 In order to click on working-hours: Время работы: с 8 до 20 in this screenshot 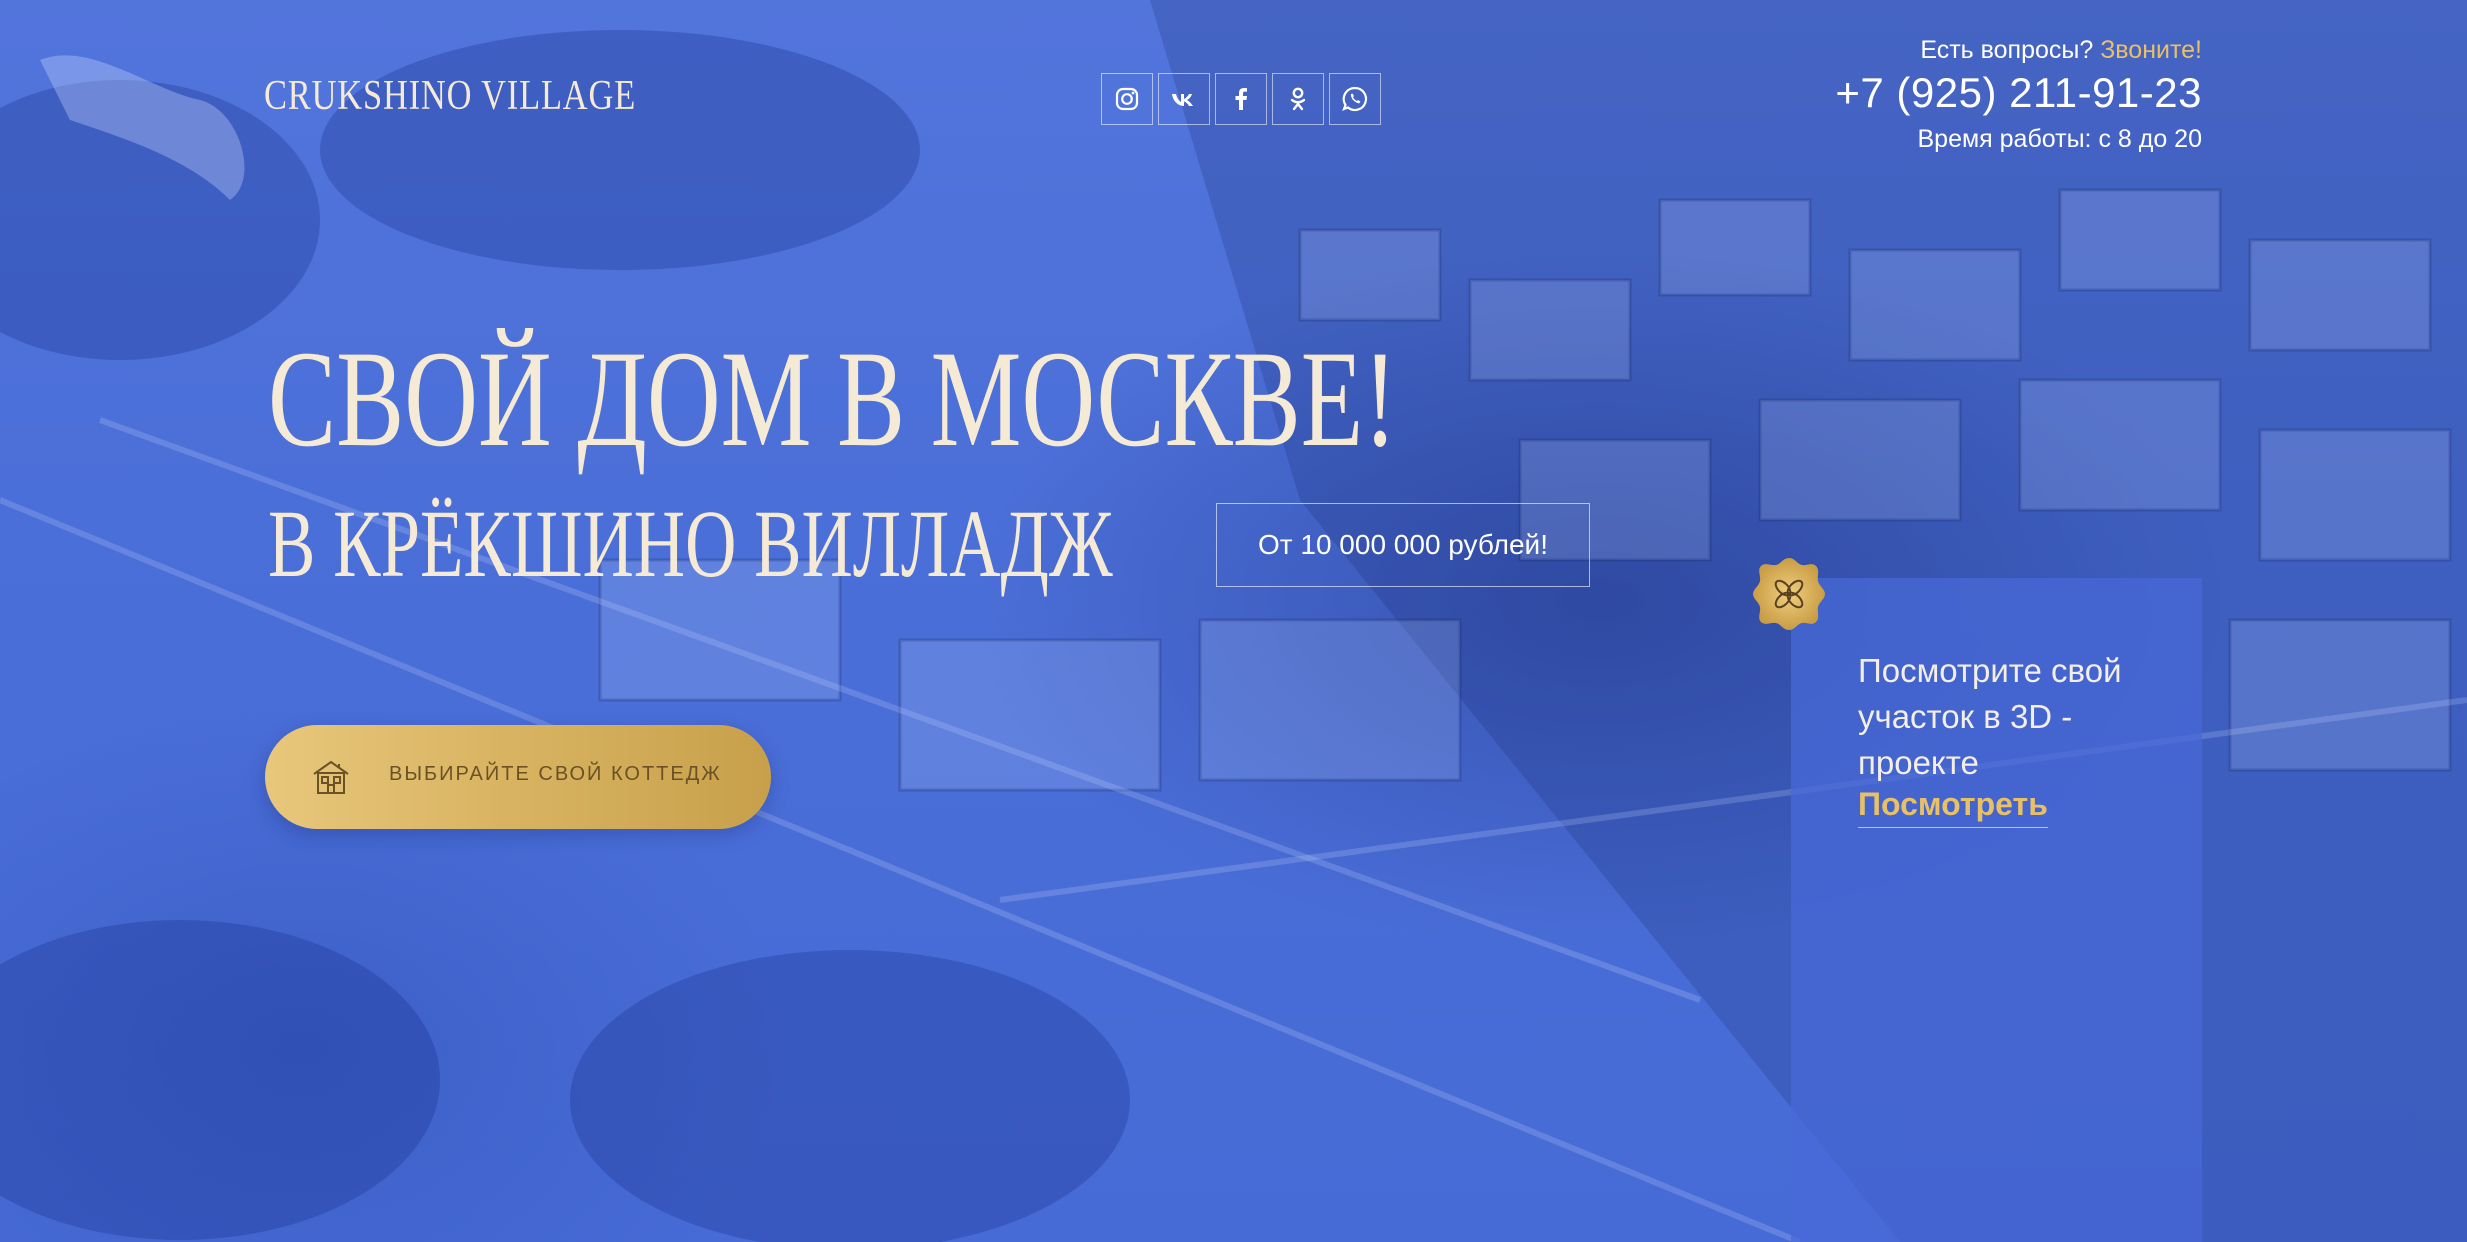, I will do `click(2060, 139)`.